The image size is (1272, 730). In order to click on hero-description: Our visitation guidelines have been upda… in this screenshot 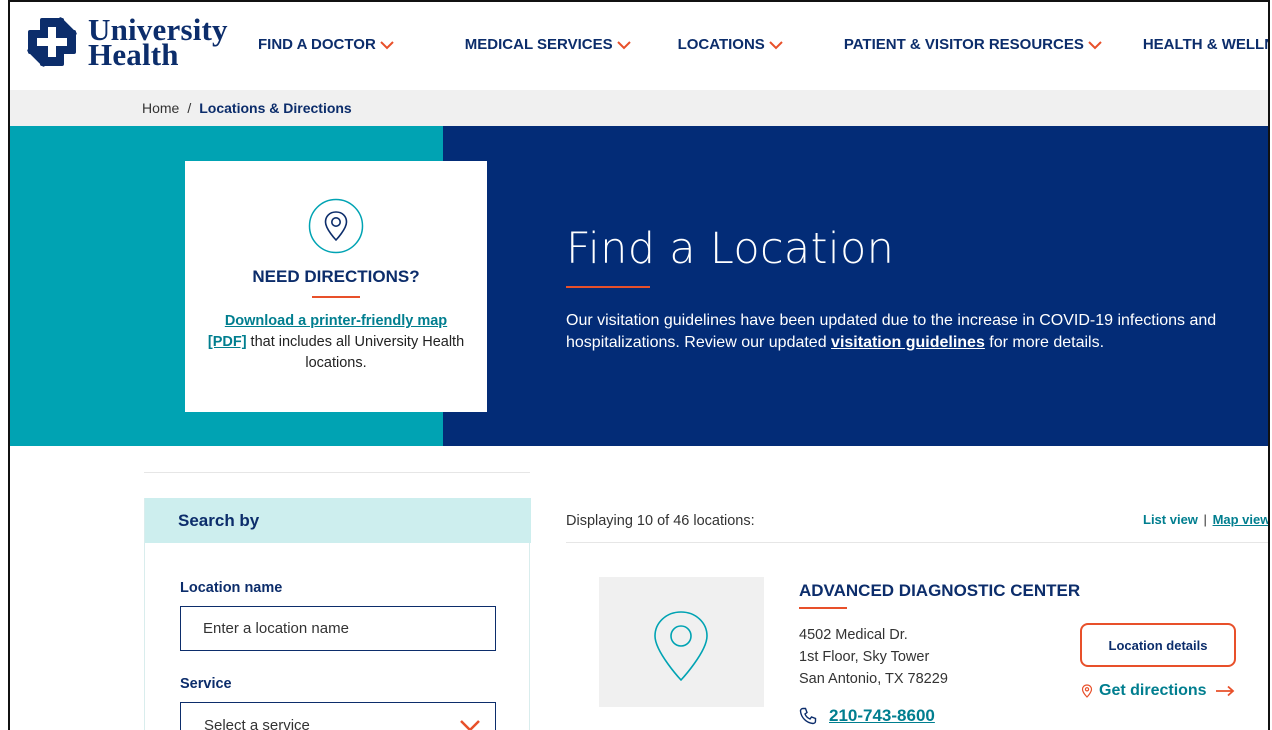, I will do `click(911, 332)`.